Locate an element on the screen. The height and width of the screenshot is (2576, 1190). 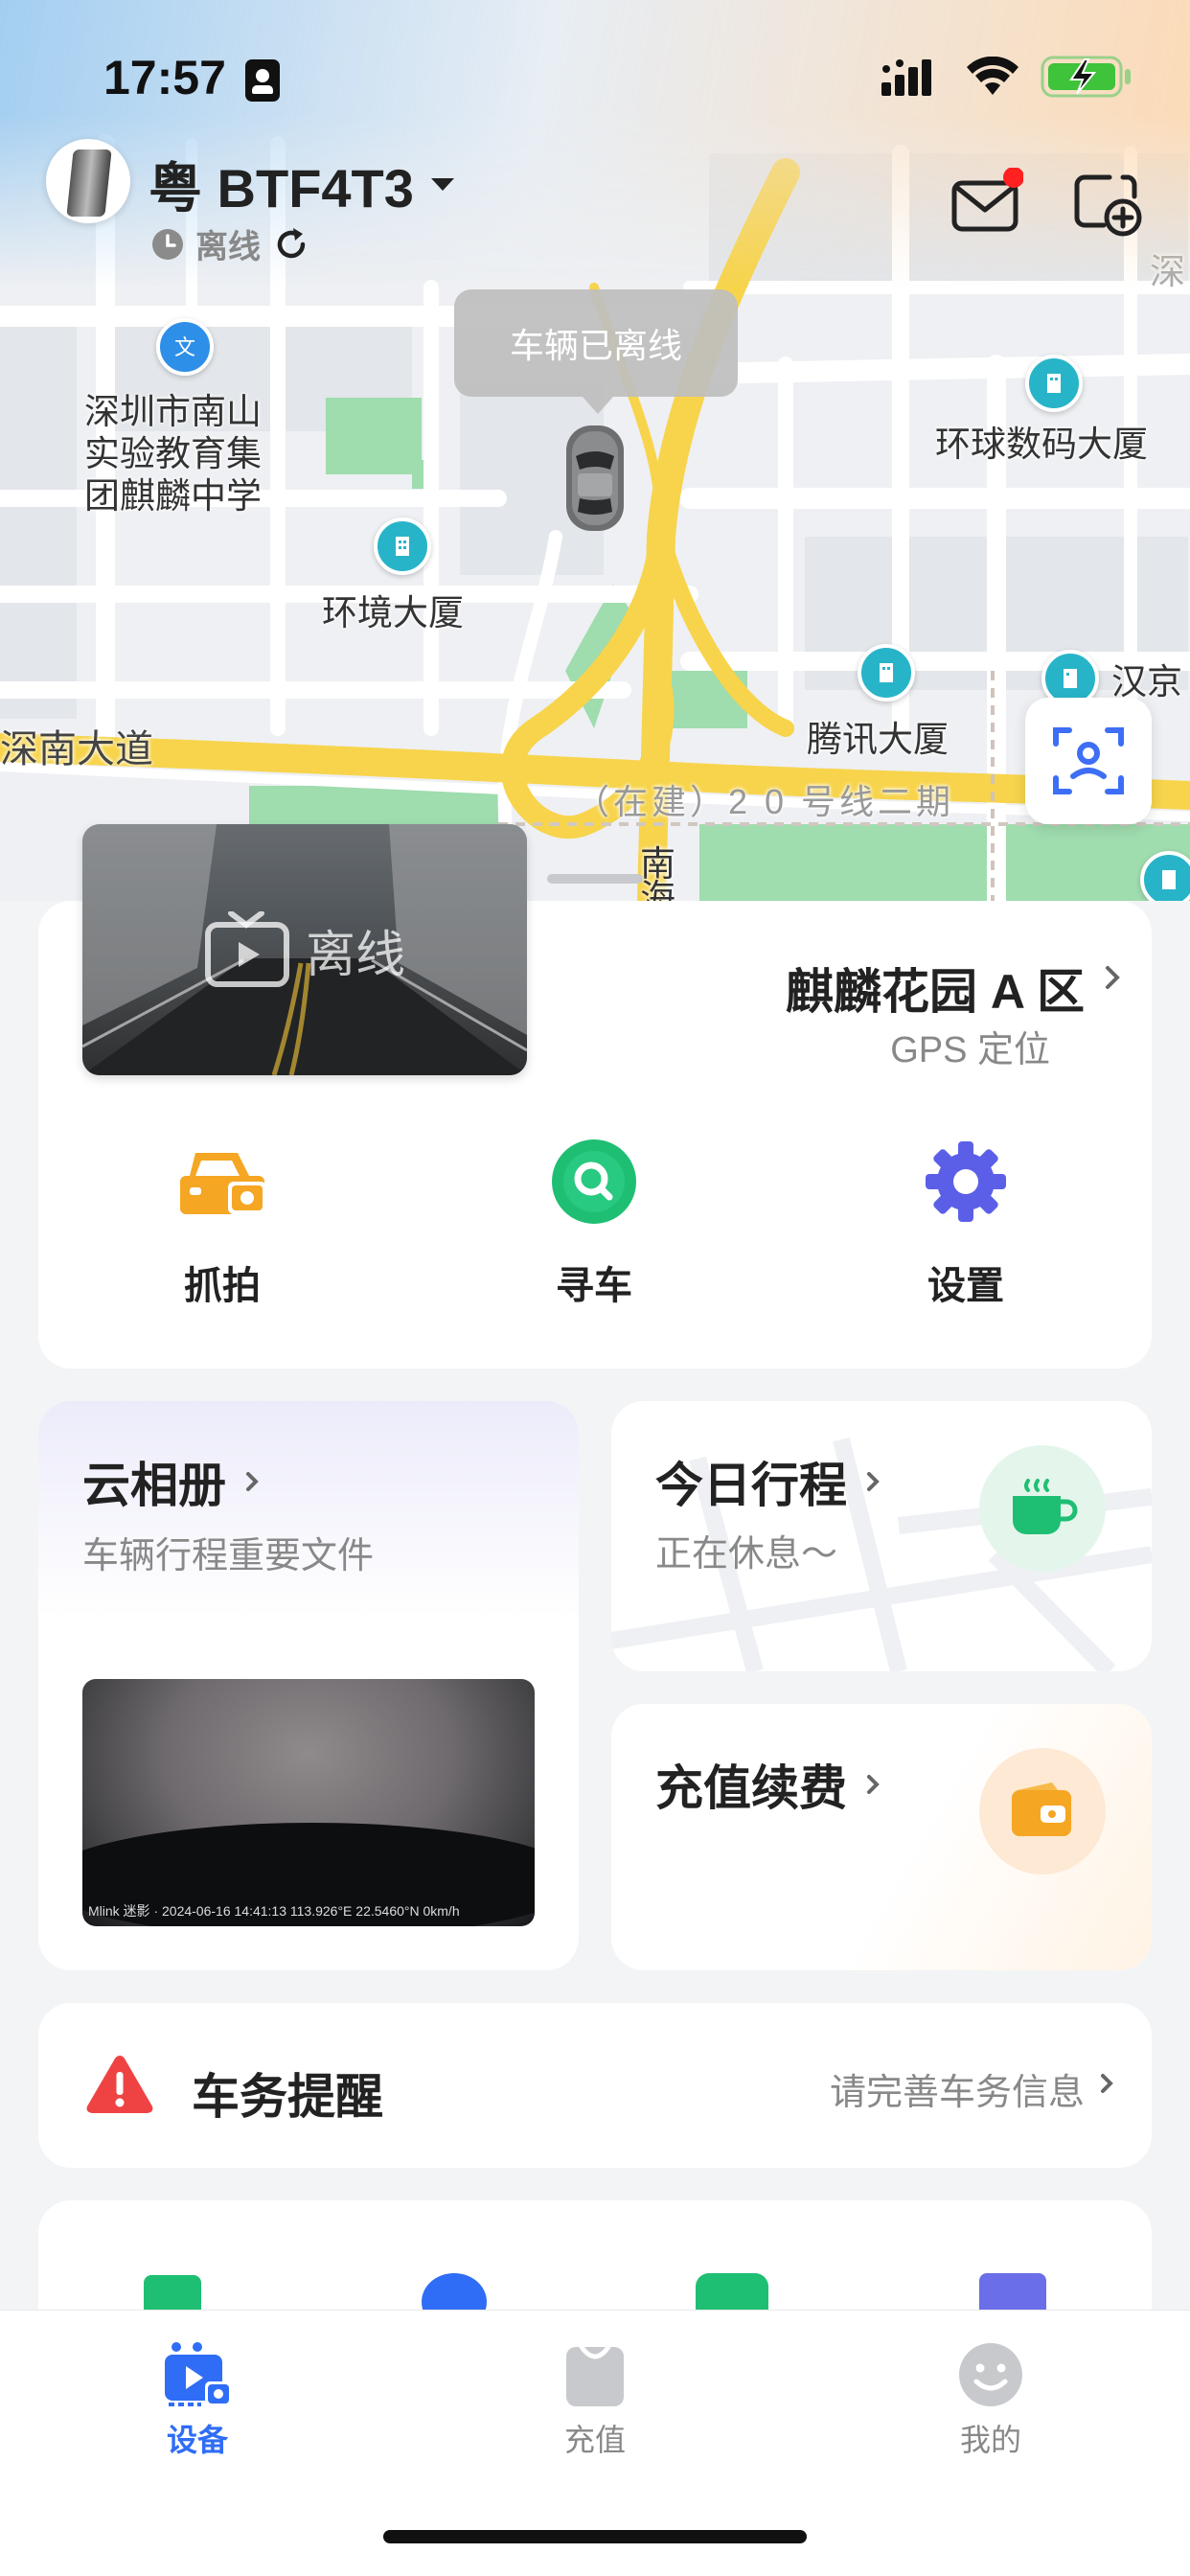
tab-device: 设备 is located at coordinates (198, 2399).